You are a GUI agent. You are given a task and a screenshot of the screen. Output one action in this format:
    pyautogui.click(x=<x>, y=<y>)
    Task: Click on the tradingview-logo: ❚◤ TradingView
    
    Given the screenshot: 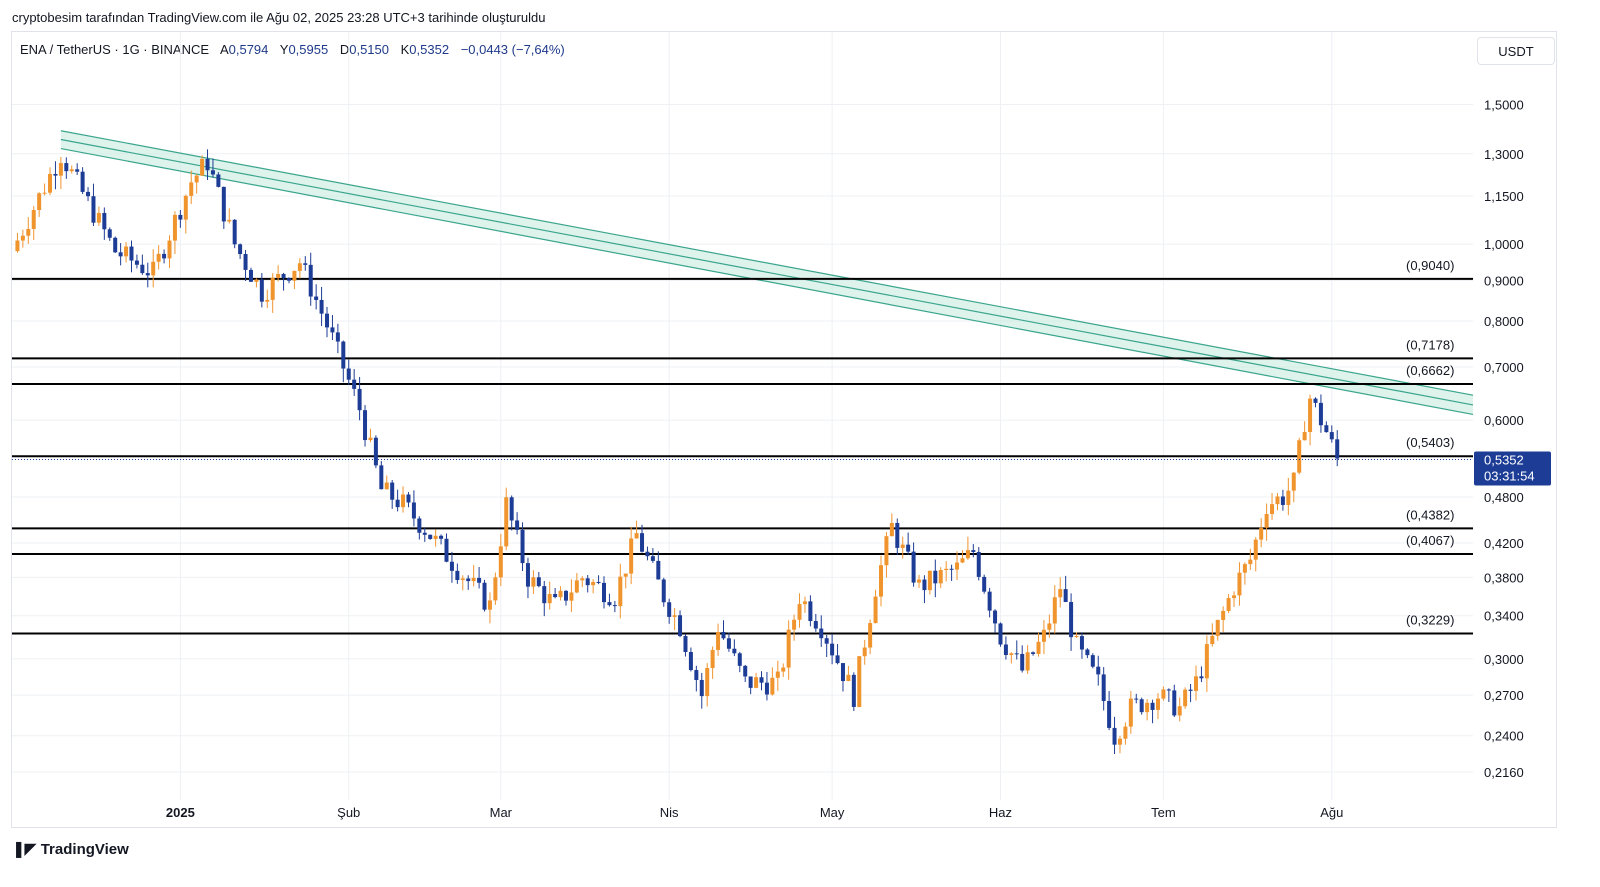 What is the action you would take?
    pyautogui.click(x=70, y=849)
    